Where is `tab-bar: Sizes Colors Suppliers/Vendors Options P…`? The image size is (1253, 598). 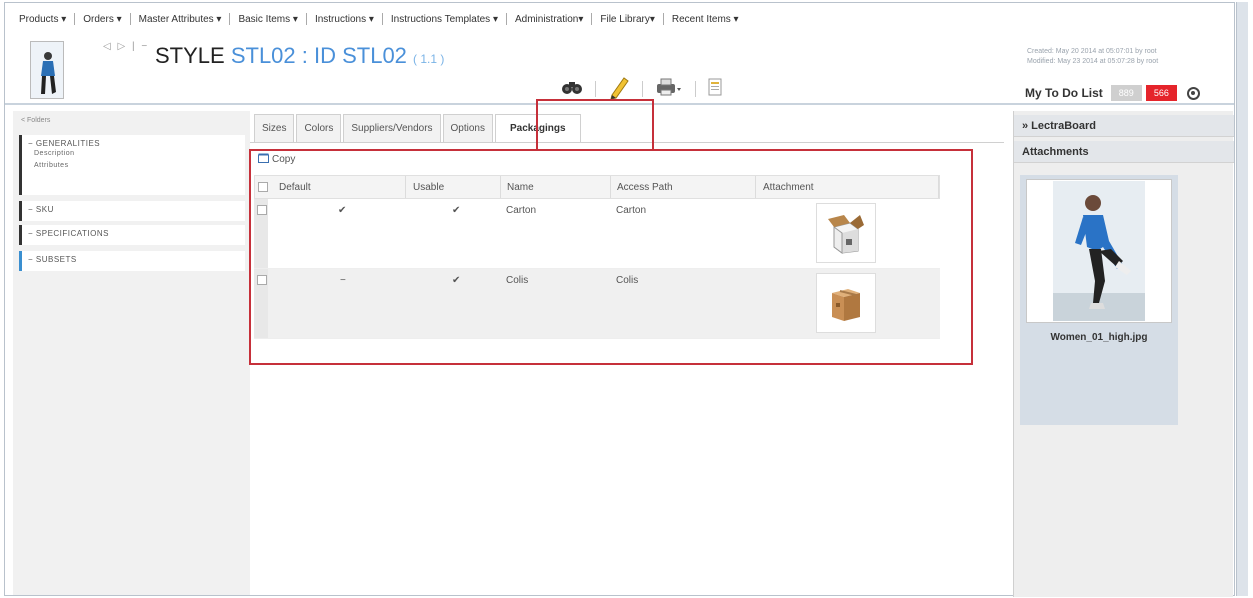
tab-bar: Sizes Colors Suppliers/Vendors Options P… is located at coordinates (417, 128).